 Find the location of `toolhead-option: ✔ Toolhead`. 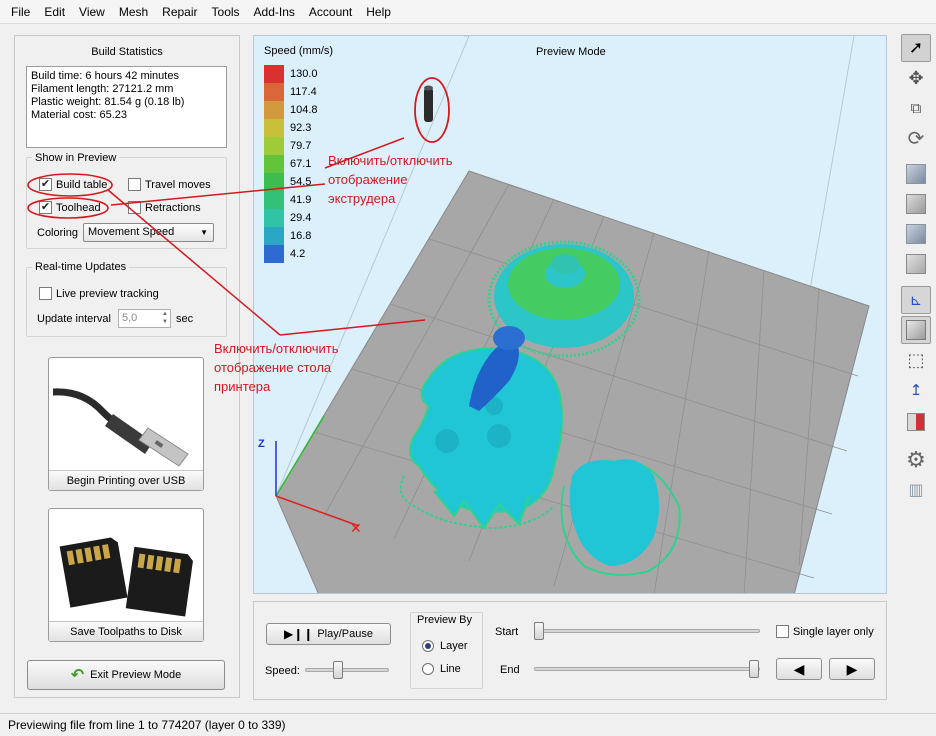

toolhead-option: ✔ Toolhead is located at coordinates (70, 207).